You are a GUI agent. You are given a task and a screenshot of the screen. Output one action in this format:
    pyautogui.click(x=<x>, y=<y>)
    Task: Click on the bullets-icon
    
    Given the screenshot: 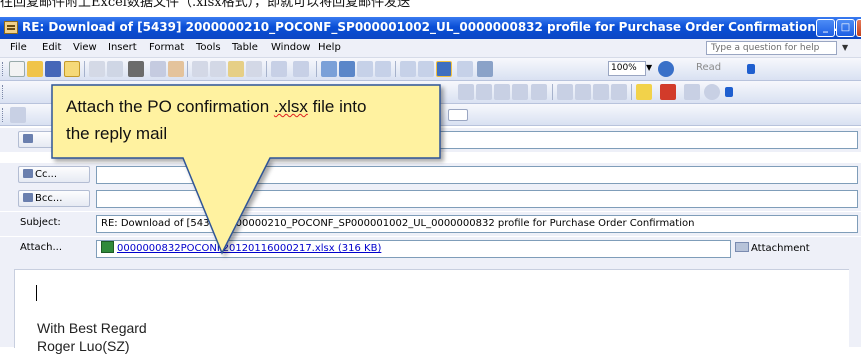 What is the action you would take?
    pyautogui.click(x=583, y=92)
    